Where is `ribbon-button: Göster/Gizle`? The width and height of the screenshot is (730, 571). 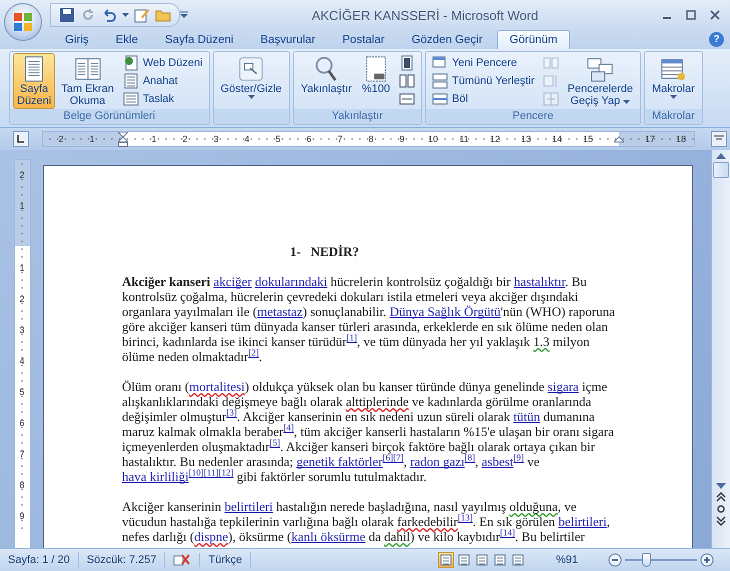 ribbon-button: Göster/Gizle is located at coordinates (251, 77).